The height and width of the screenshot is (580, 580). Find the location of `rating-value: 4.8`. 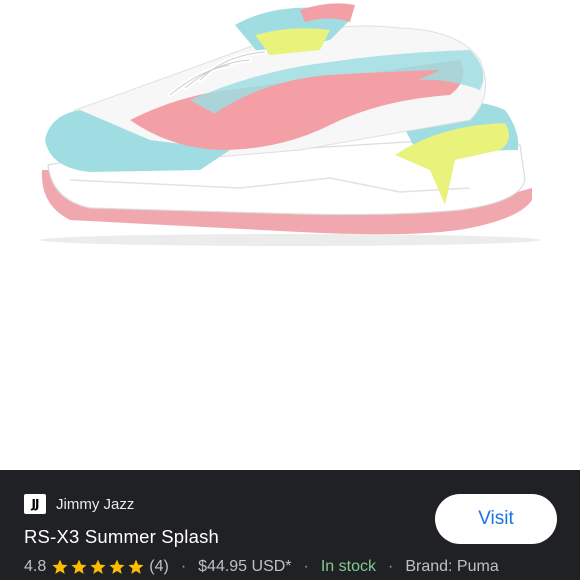

rating-value: 4.8 is located at coordinates (35, 566).